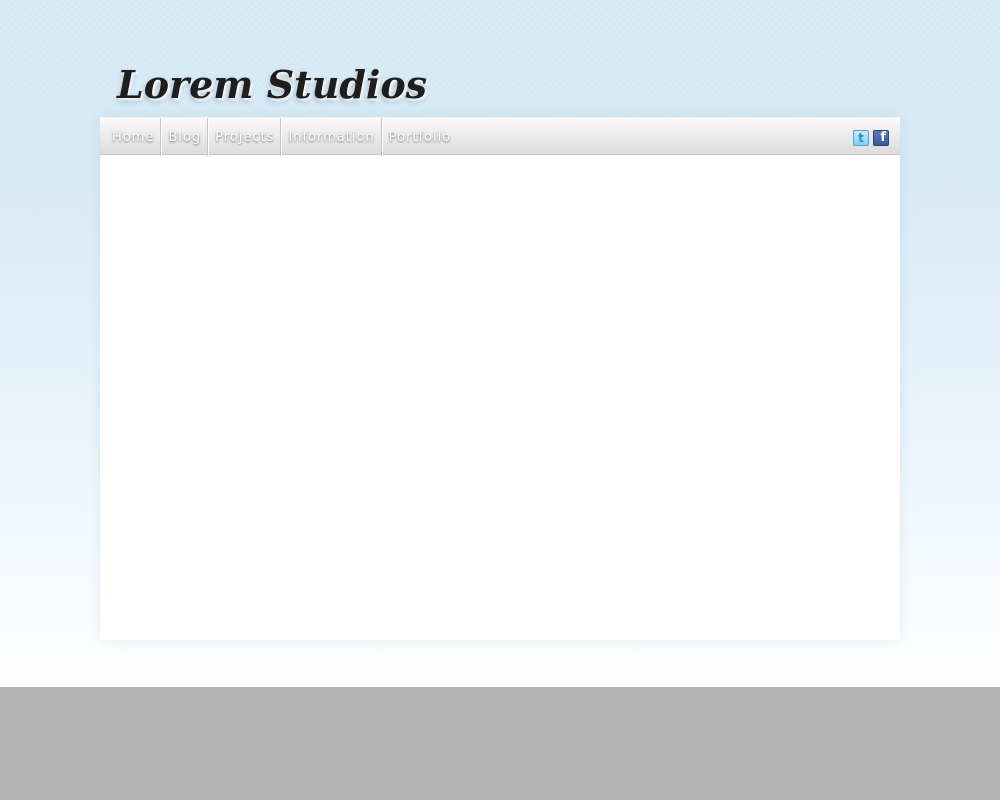 The width and height of the screenshot is (1000, 800). What do you see at coordinates (331, 137) in the screenshot?
I see `nav-item-information: Information` at bounding box center [331, 137].